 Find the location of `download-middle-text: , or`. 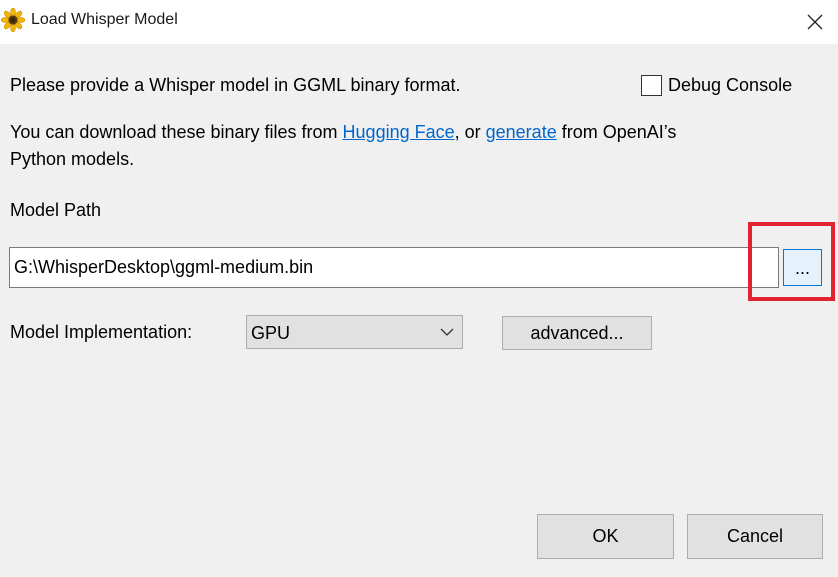

download-middle-text: , or is located at coordinates (470, 132).